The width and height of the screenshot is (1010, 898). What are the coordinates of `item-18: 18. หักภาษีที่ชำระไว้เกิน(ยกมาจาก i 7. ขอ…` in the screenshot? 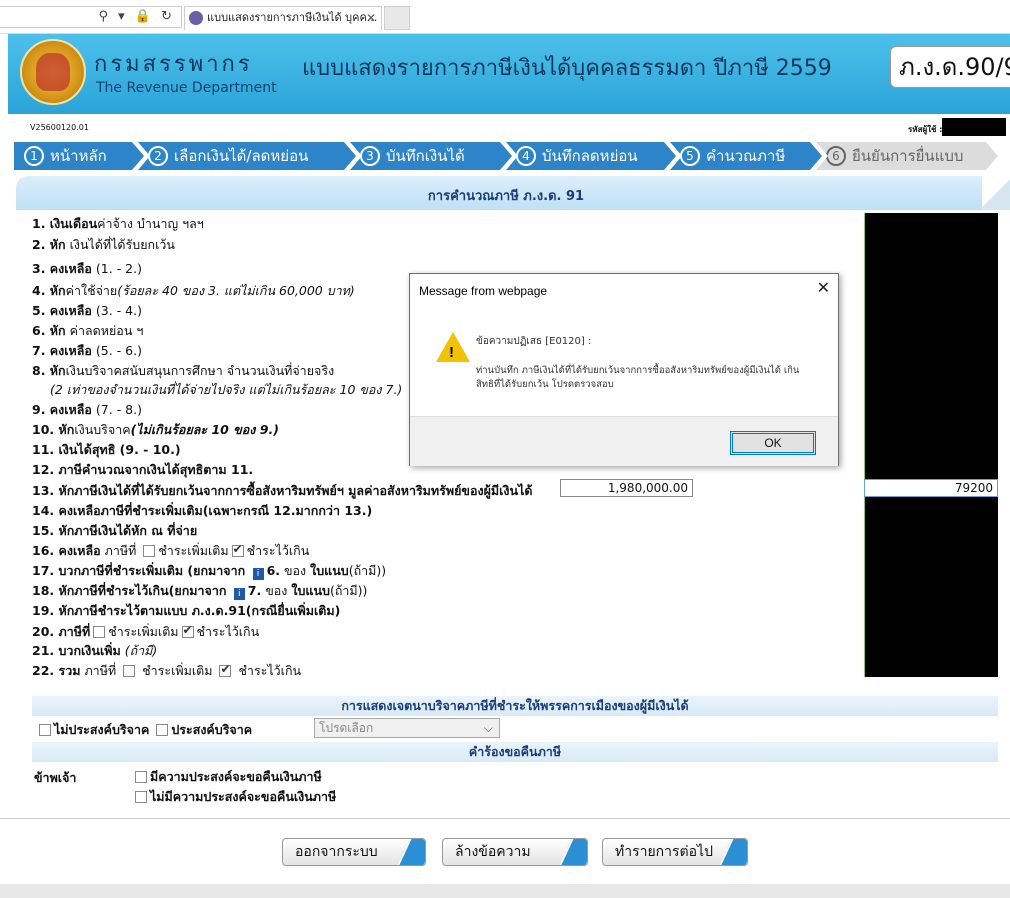 It's located at (200, 591).